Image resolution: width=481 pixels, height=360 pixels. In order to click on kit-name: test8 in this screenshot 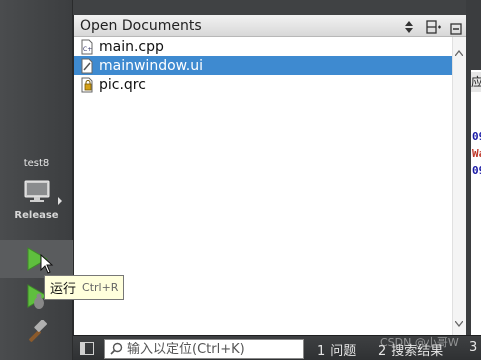, I will do `click(36, 163)`.